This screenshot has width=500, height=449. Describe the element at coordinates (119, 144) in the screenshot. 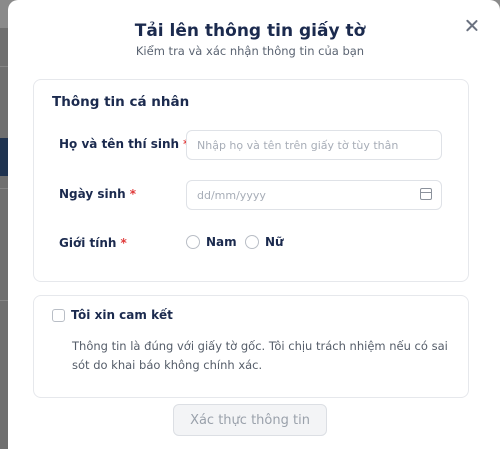

I see `fullname-label-text: Họ và tên thí sinh` at that location.